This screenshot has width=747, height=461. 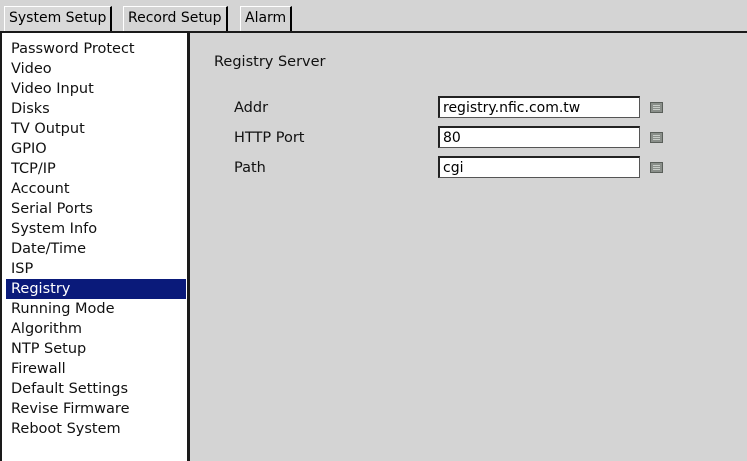 I want to click on sidebar-item-date-time: Date/Time, so click(x=96, y=249).